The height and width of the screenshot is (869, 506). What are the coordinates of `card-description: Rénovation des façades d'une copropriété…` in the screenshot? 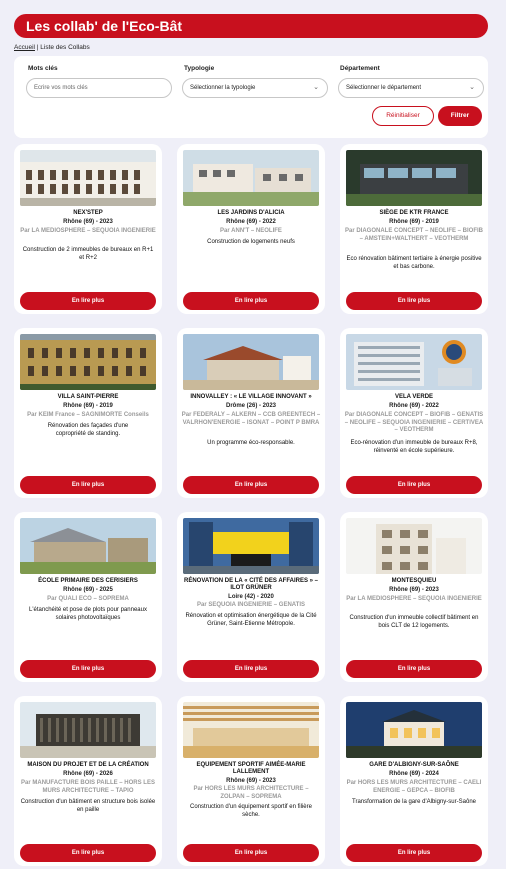 It's located at (88, 430).